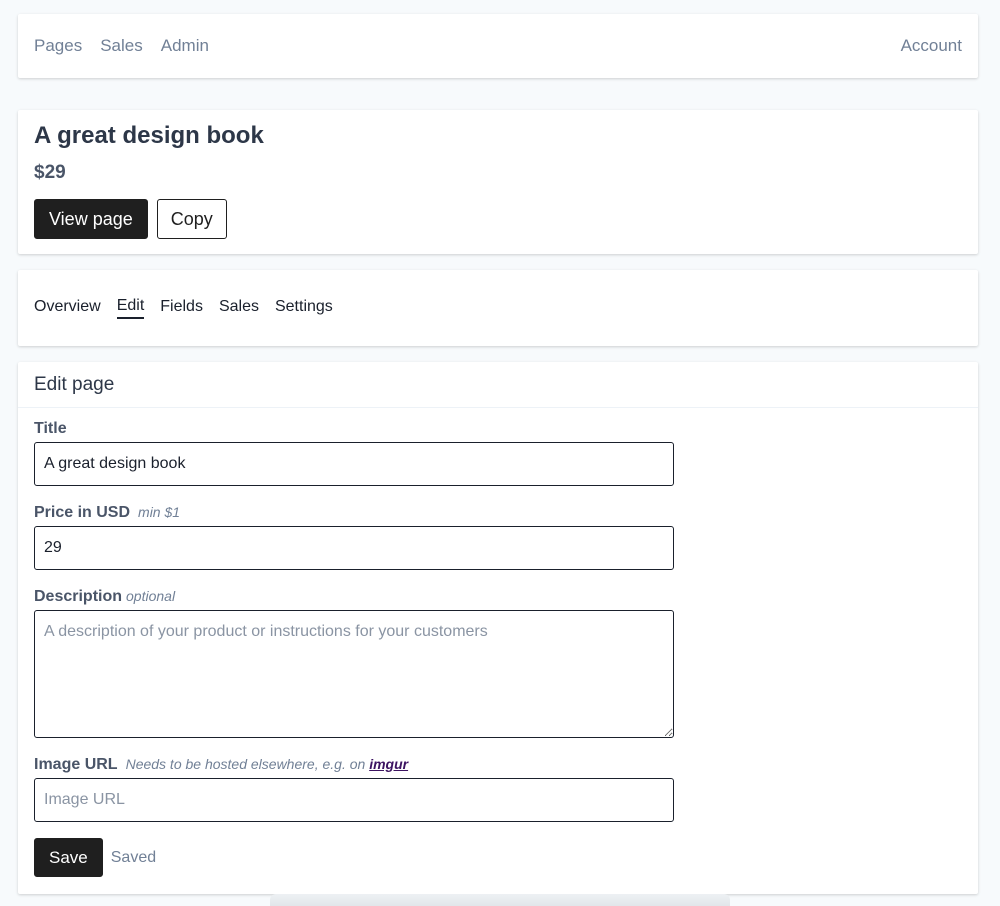 The height and width of the screenshot is (906, 1000). I want to click on nav-admin: Admin, so click(185, 46).